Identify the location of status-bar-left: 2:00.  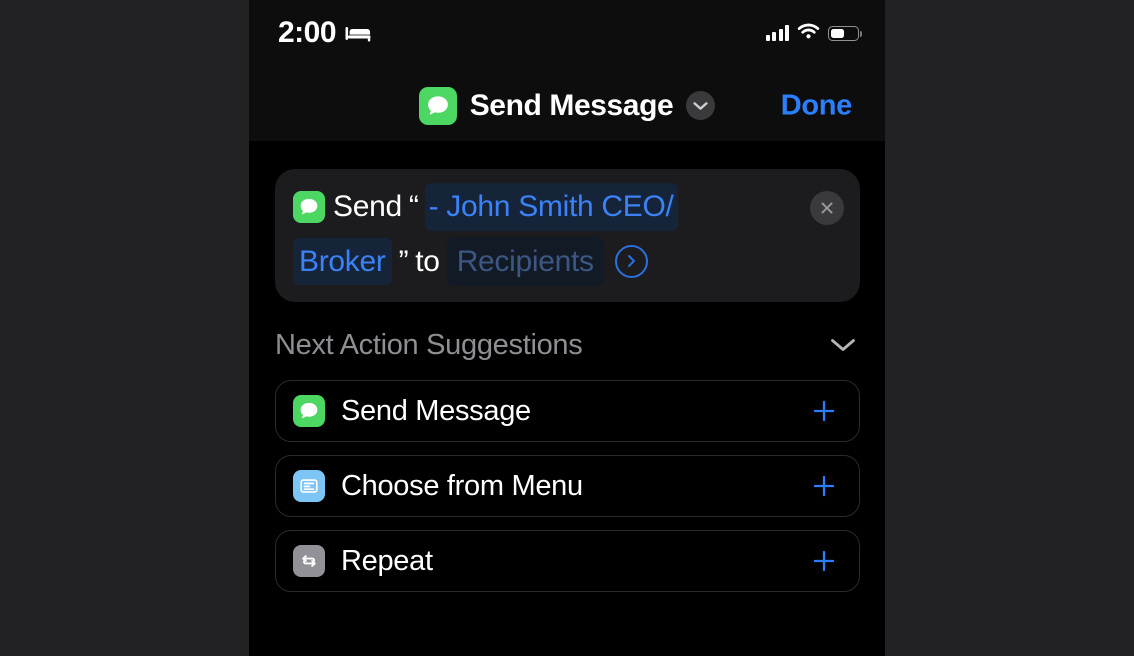
(324, 33).